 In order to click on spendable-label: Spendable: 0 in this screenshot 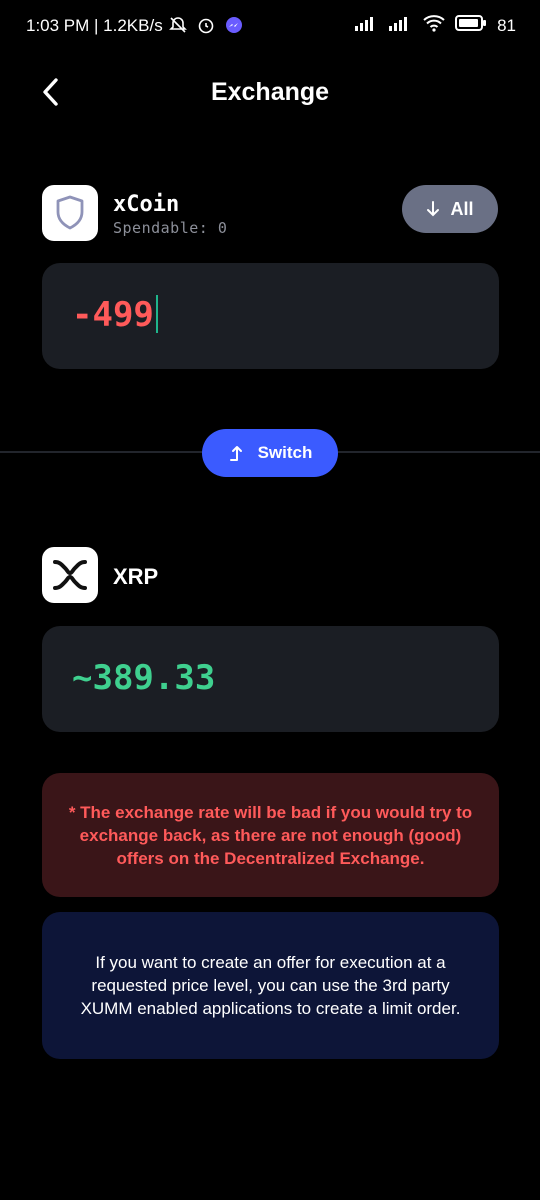, I will do `click(170, 228)`.